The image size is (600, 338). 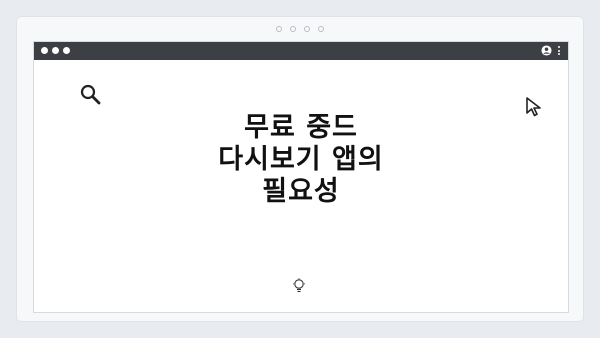 What do you see at coordinates (301, 191) in the screenshot?
I see `headline-line-3: 필요성` at bounding box center [301, 191].